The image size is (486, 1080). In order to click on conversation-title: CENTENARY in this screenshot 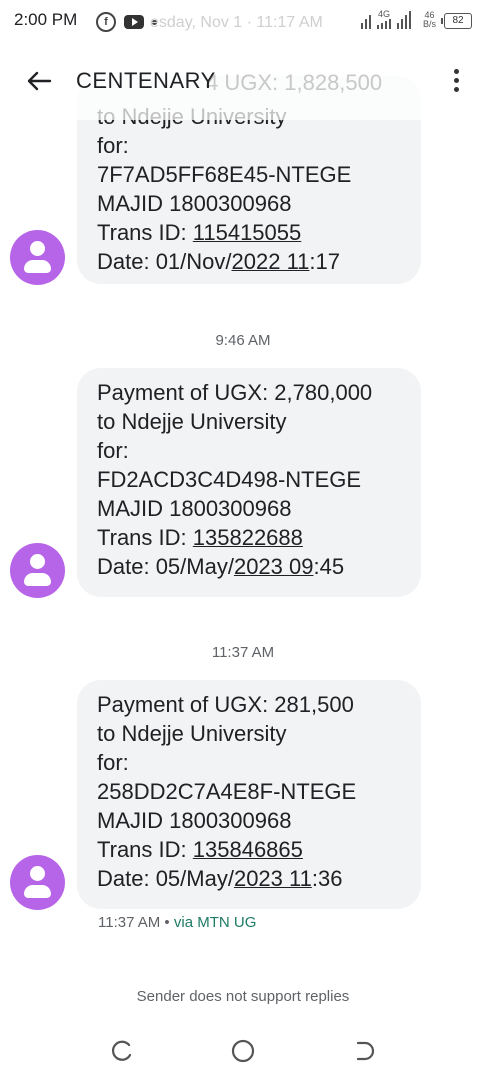, I will do `click(146, 80)`.